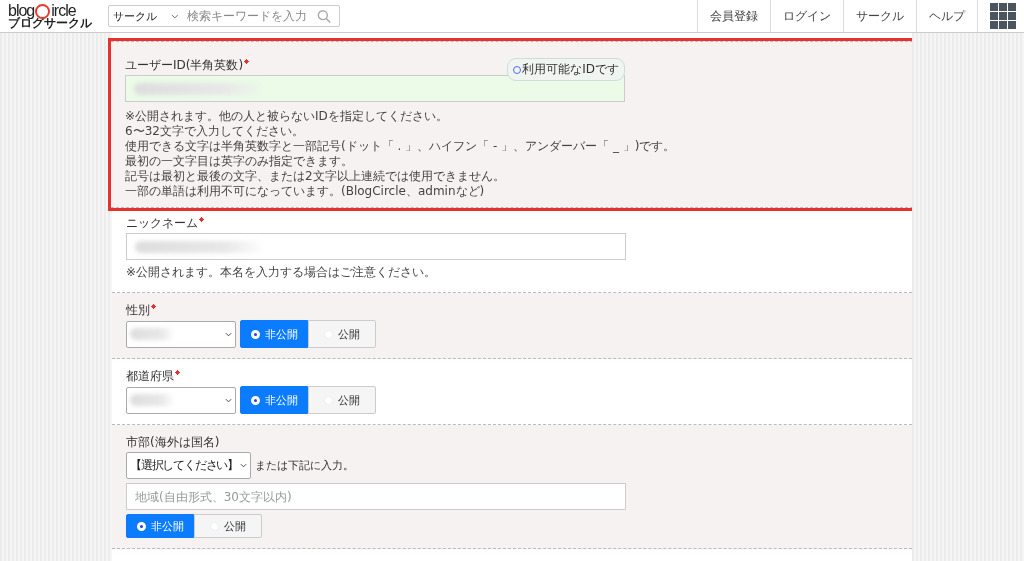 The width and height of the screenshot is (1024, 561). I want to click on nav-link: サークル, so click(879, 16).